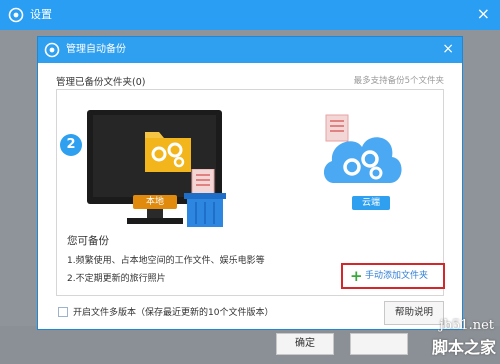  I want to click on backup-bin-icon, so click(205, 198).